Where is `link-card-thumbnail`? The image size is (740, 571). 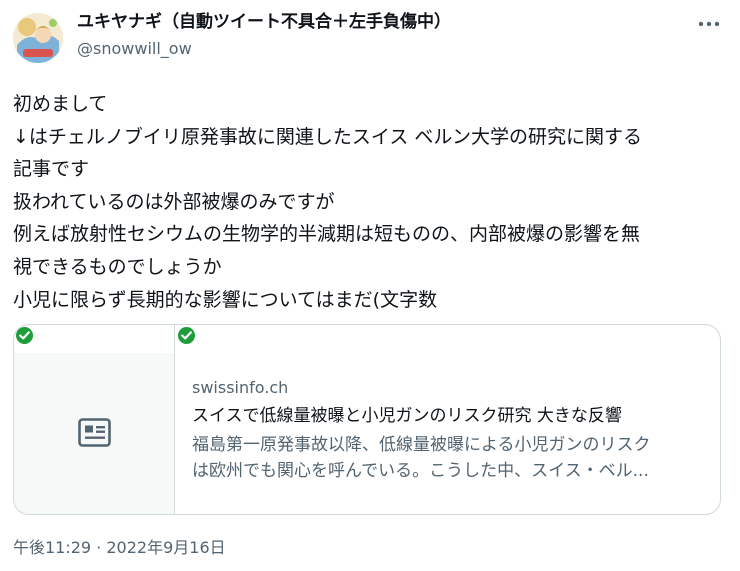
link-card-thumbnail is located at coordinates (94, 419).